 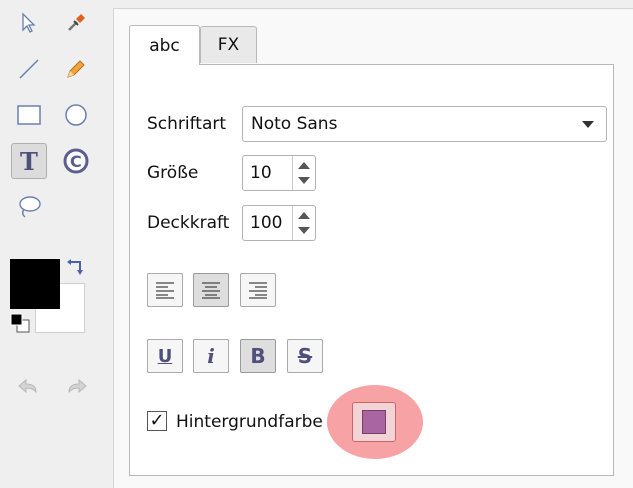 I want to click on bold-button: B, so click(x=258, y=356).